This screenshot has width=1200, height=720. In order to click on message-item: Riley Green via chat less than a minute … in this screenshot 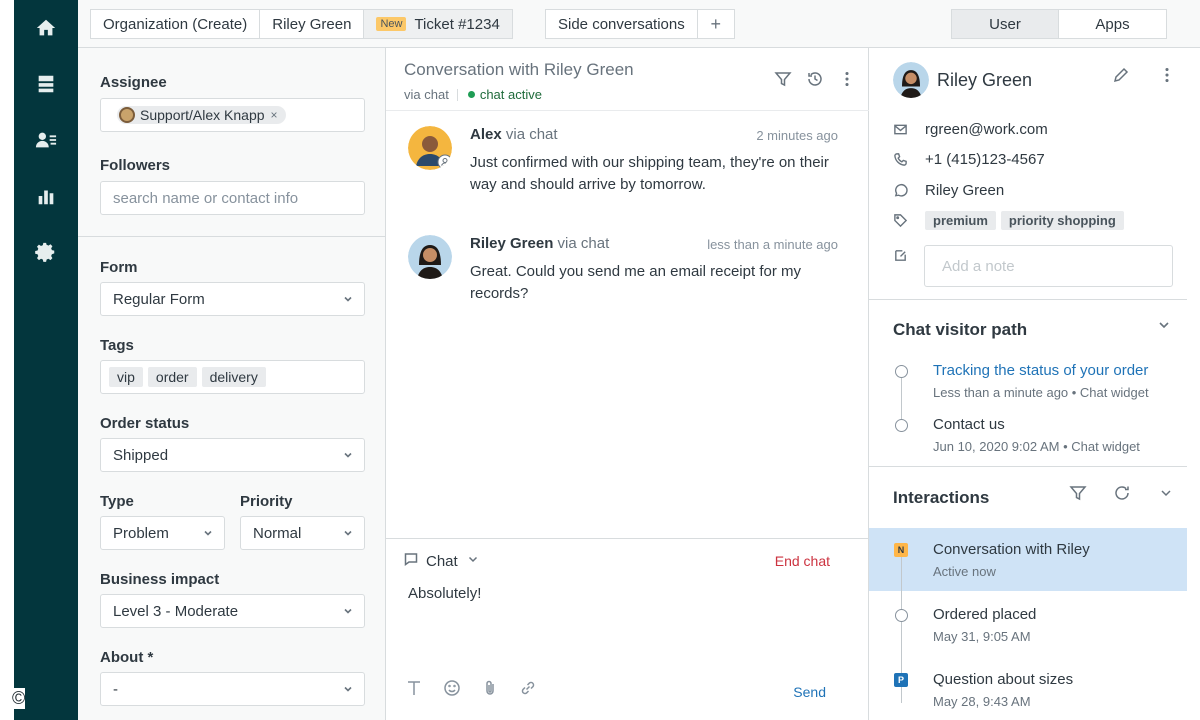, I will do `click(628, 275)`.